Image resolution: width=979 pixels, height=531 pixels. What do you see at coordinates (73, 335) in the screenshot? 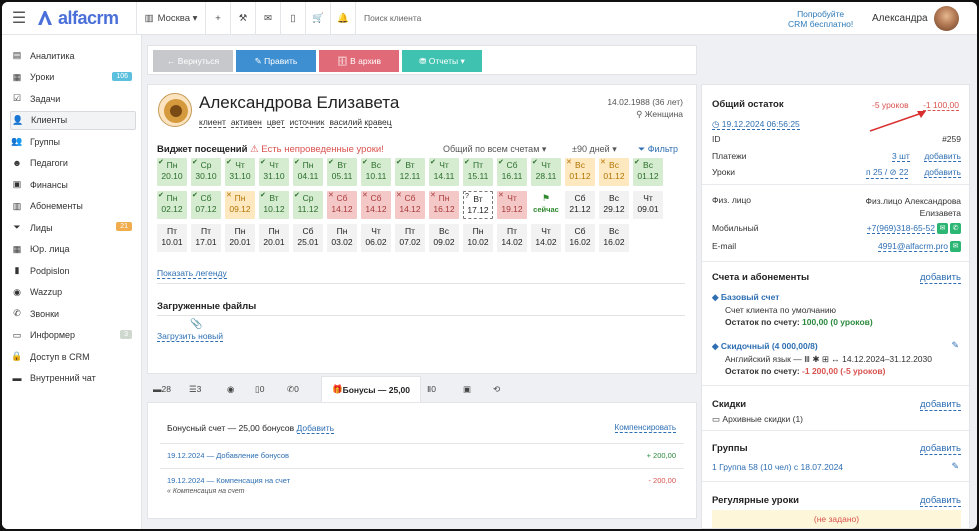
I see `sidebar-item-13: ▭ Информер 3` at bounding box center [73, 335].